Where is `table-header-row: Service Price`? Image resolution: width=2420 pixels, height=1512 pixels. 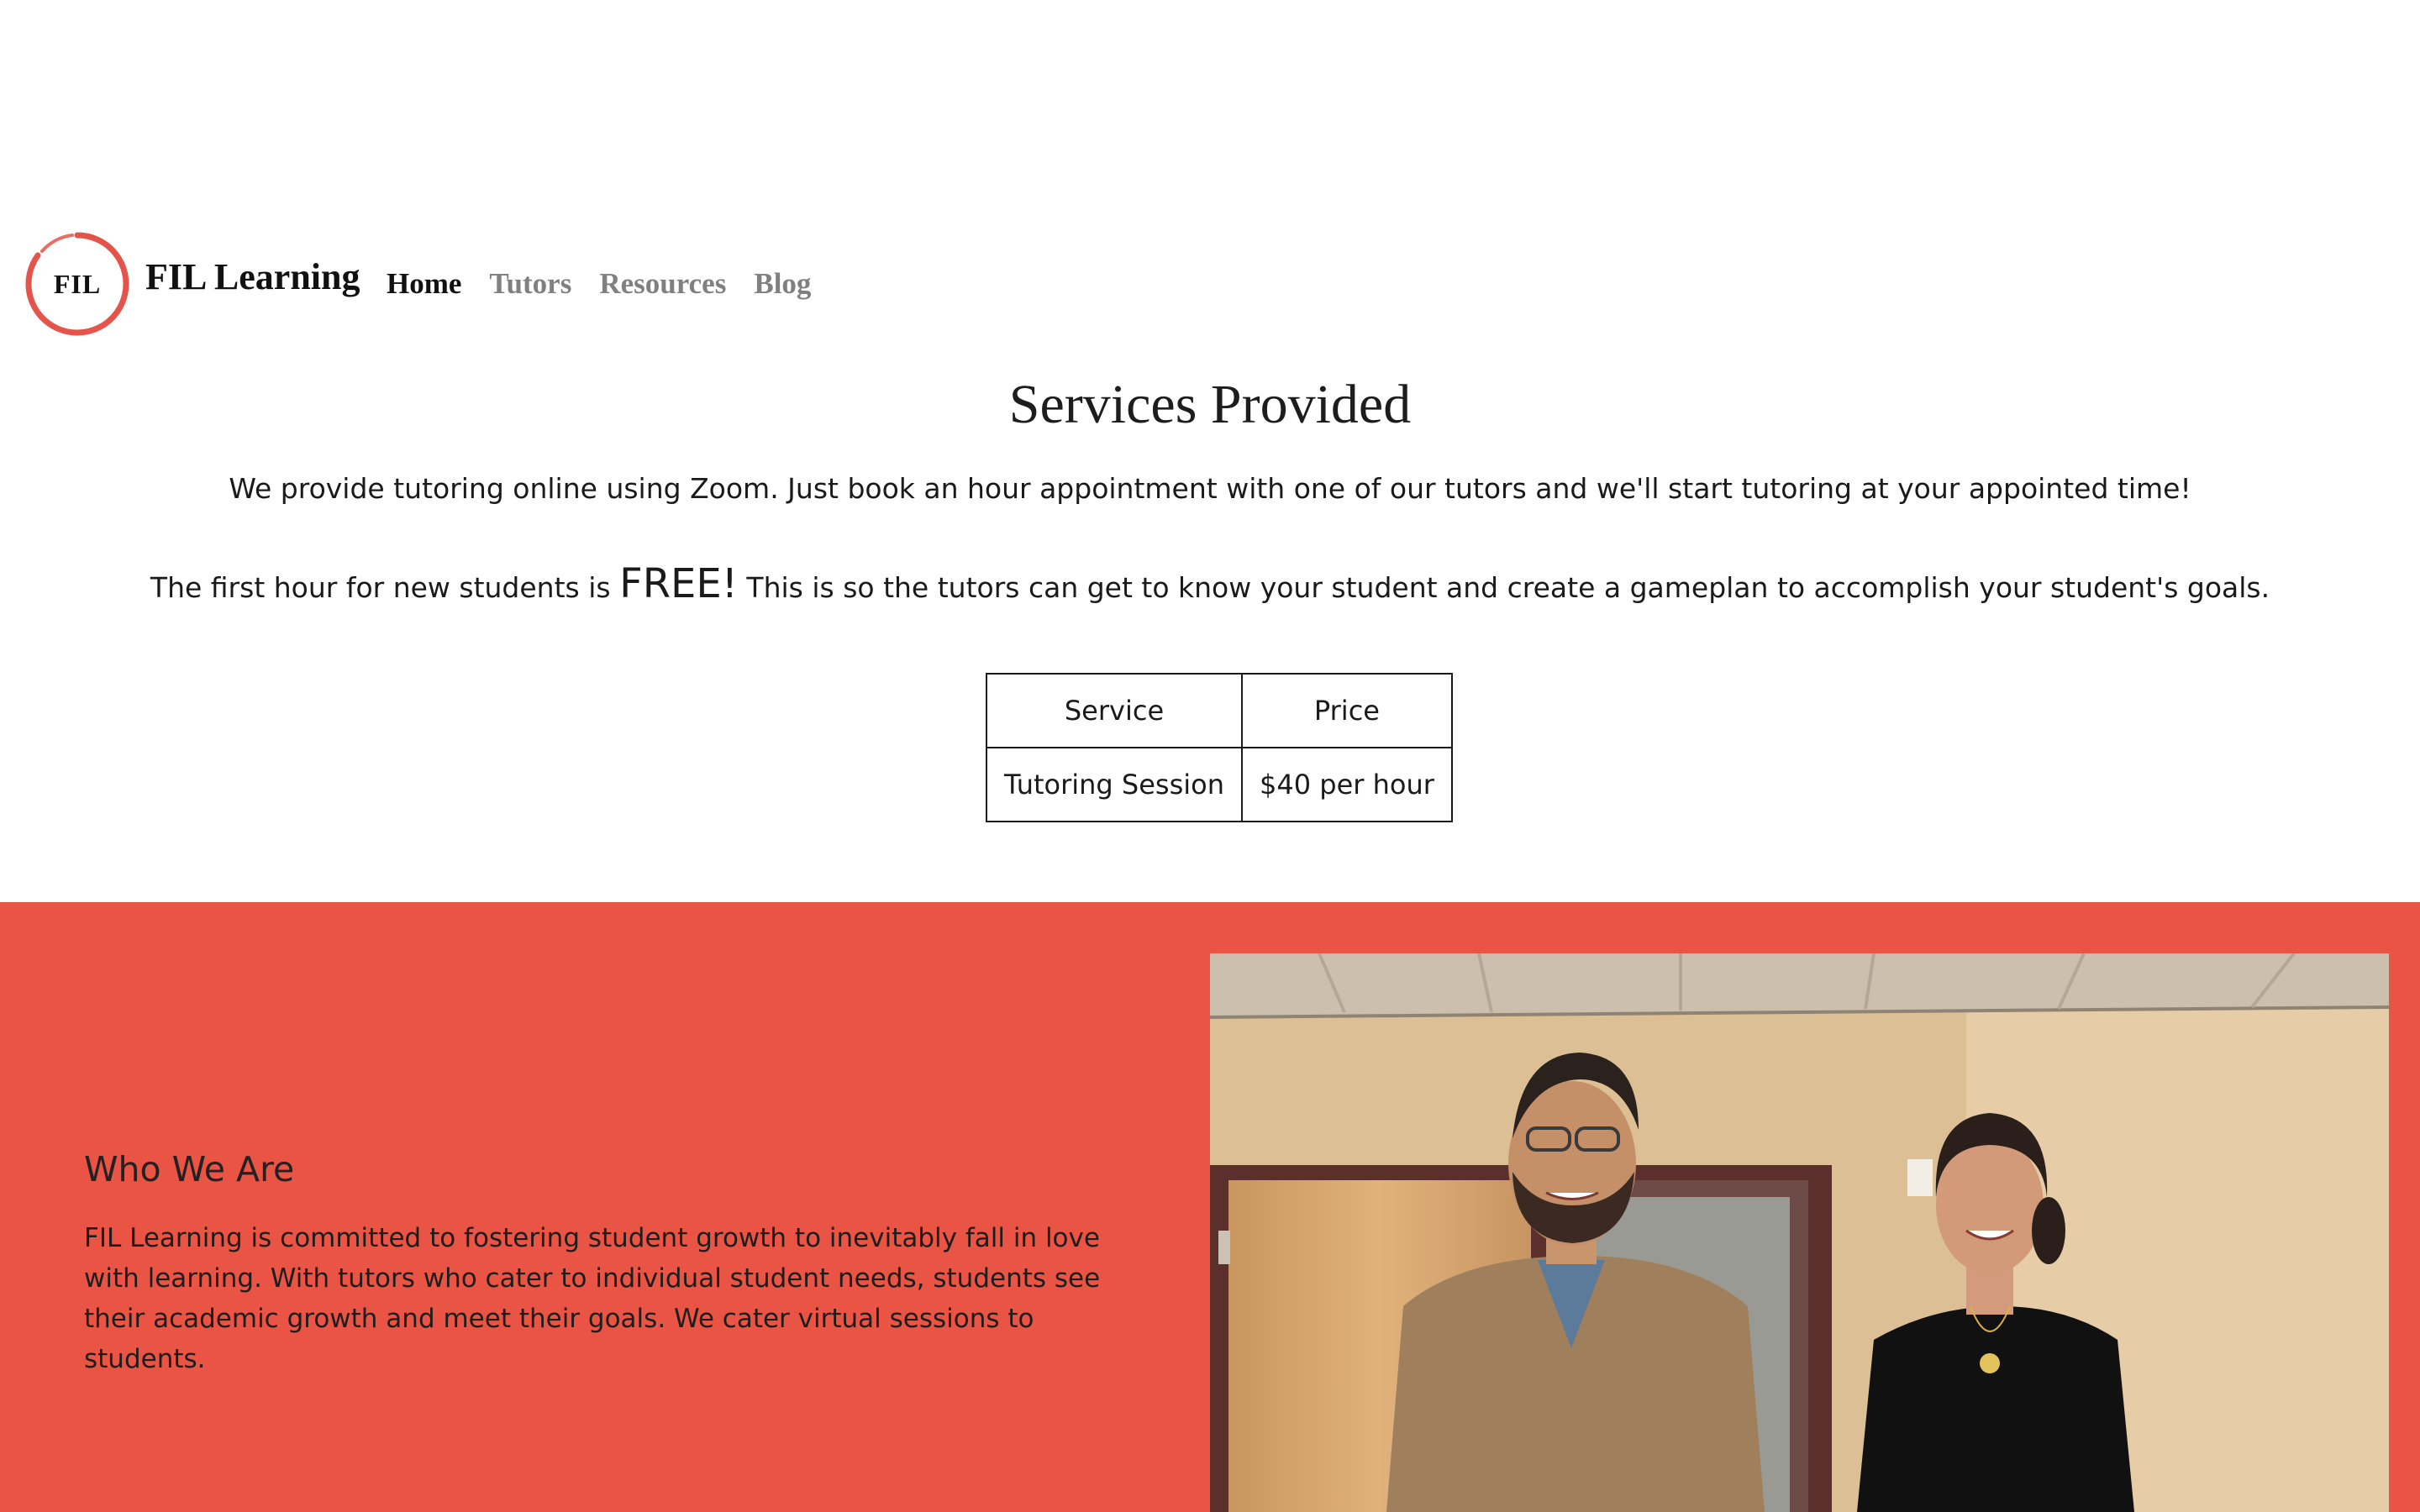 table-header-row: Service Price is located at coordinates (1219, 710).